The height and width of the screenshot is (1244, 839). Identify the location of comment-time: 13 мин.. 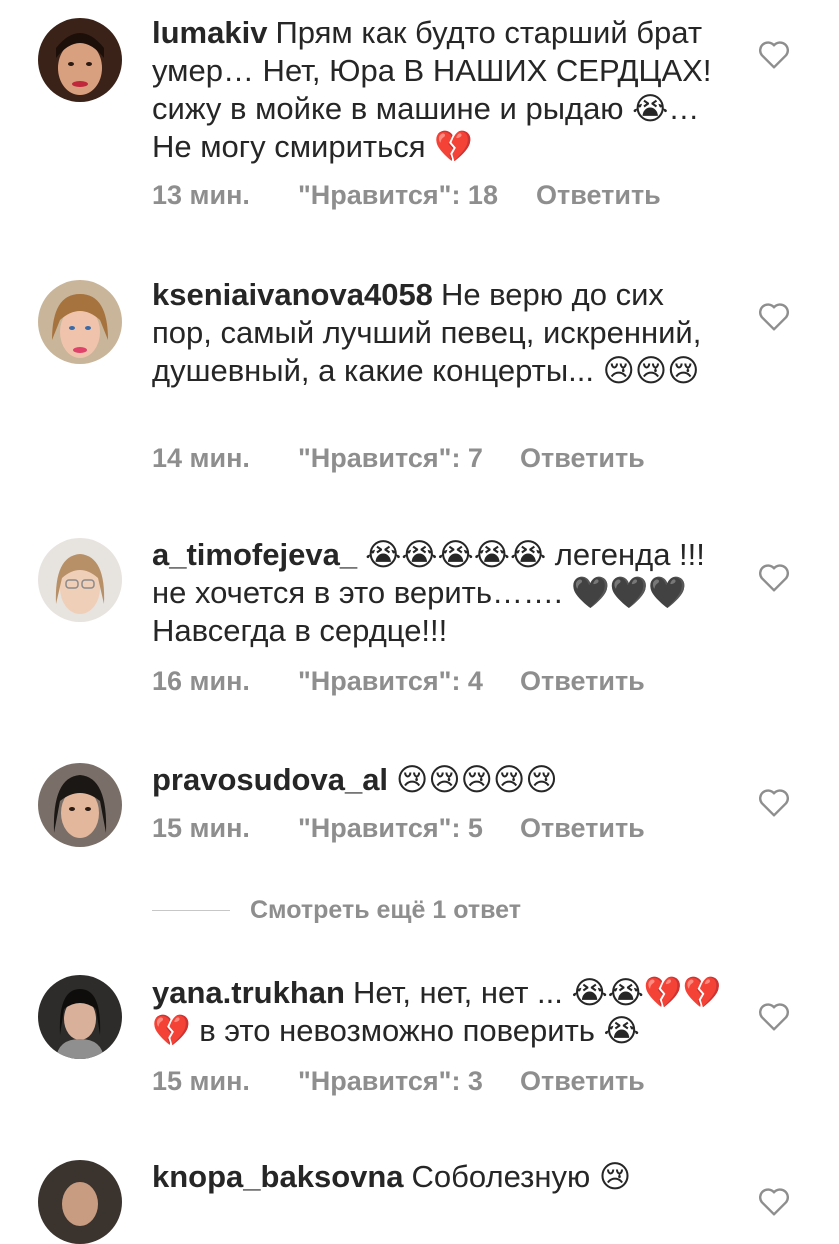
(201, 195).